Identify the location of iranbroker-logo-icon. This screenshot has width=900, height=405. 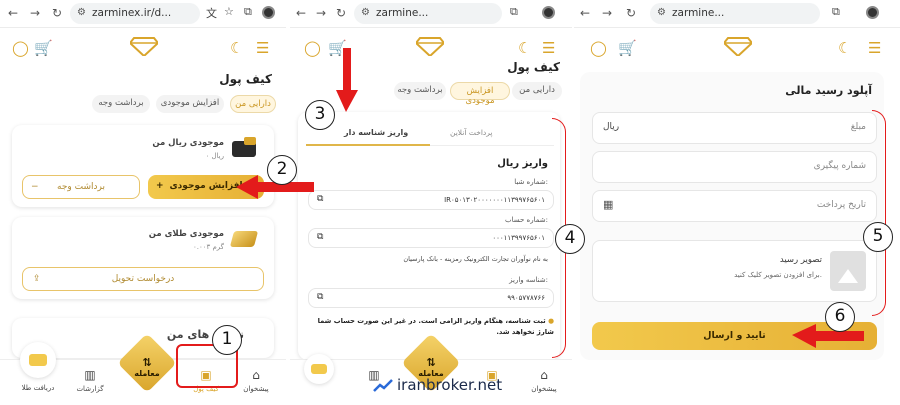
(383, 385).